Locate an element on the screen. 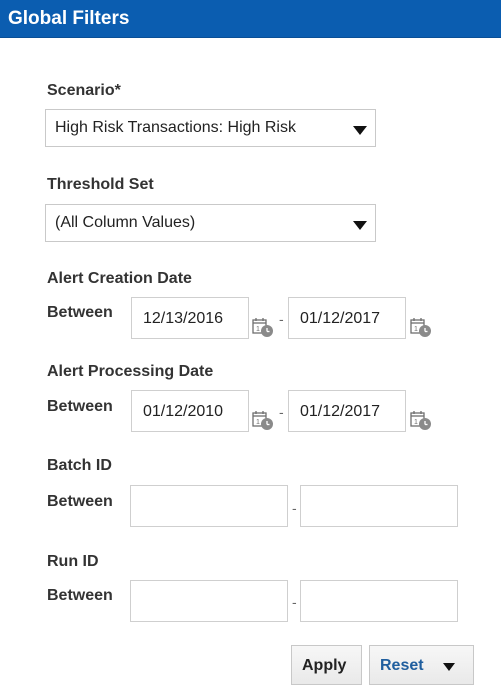 The image size is (501, 690). alert-processing-date-label: Alert Processing Date is located at coordinates (130, 371).